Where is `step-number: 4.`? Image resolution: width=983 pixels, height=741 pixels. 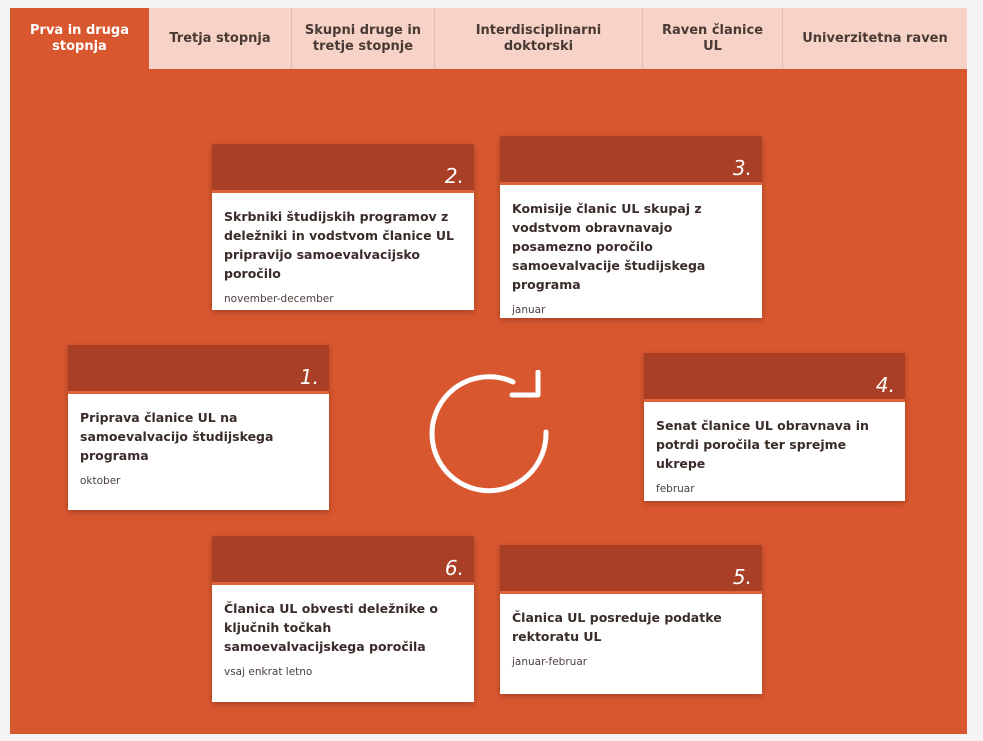
step-number: 4. is located at coordinates (885, 385).